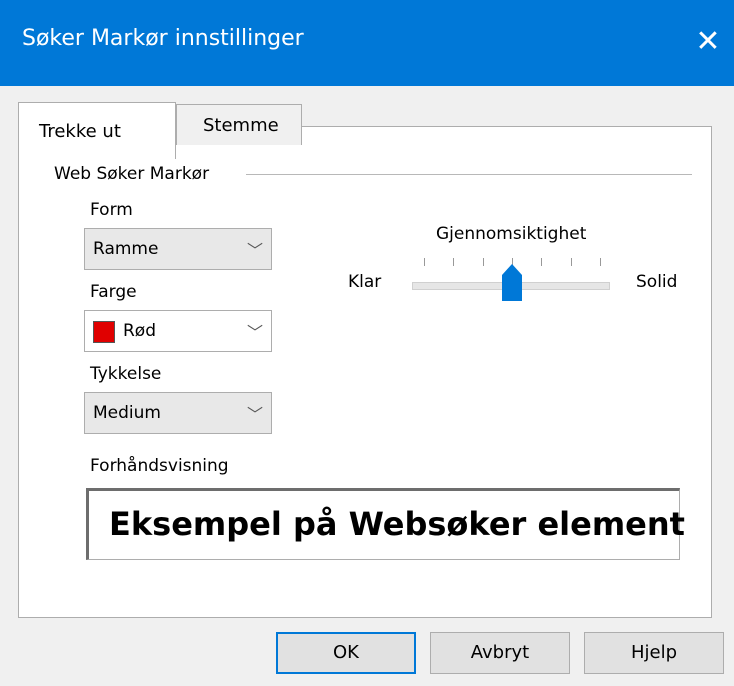 The image size is (734, 686). I want to click on window-title: Søker Markør innstillinger, so click(163, 38).